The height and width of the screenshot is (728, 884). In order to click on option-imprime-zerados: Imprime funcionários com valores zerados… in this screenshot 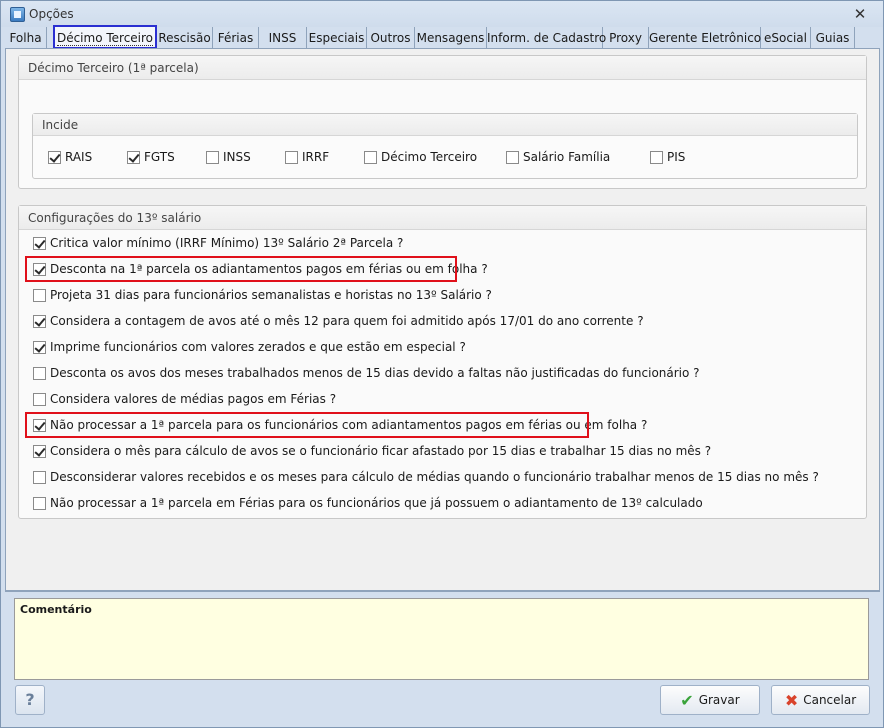, I will do `click(249, 347)`.